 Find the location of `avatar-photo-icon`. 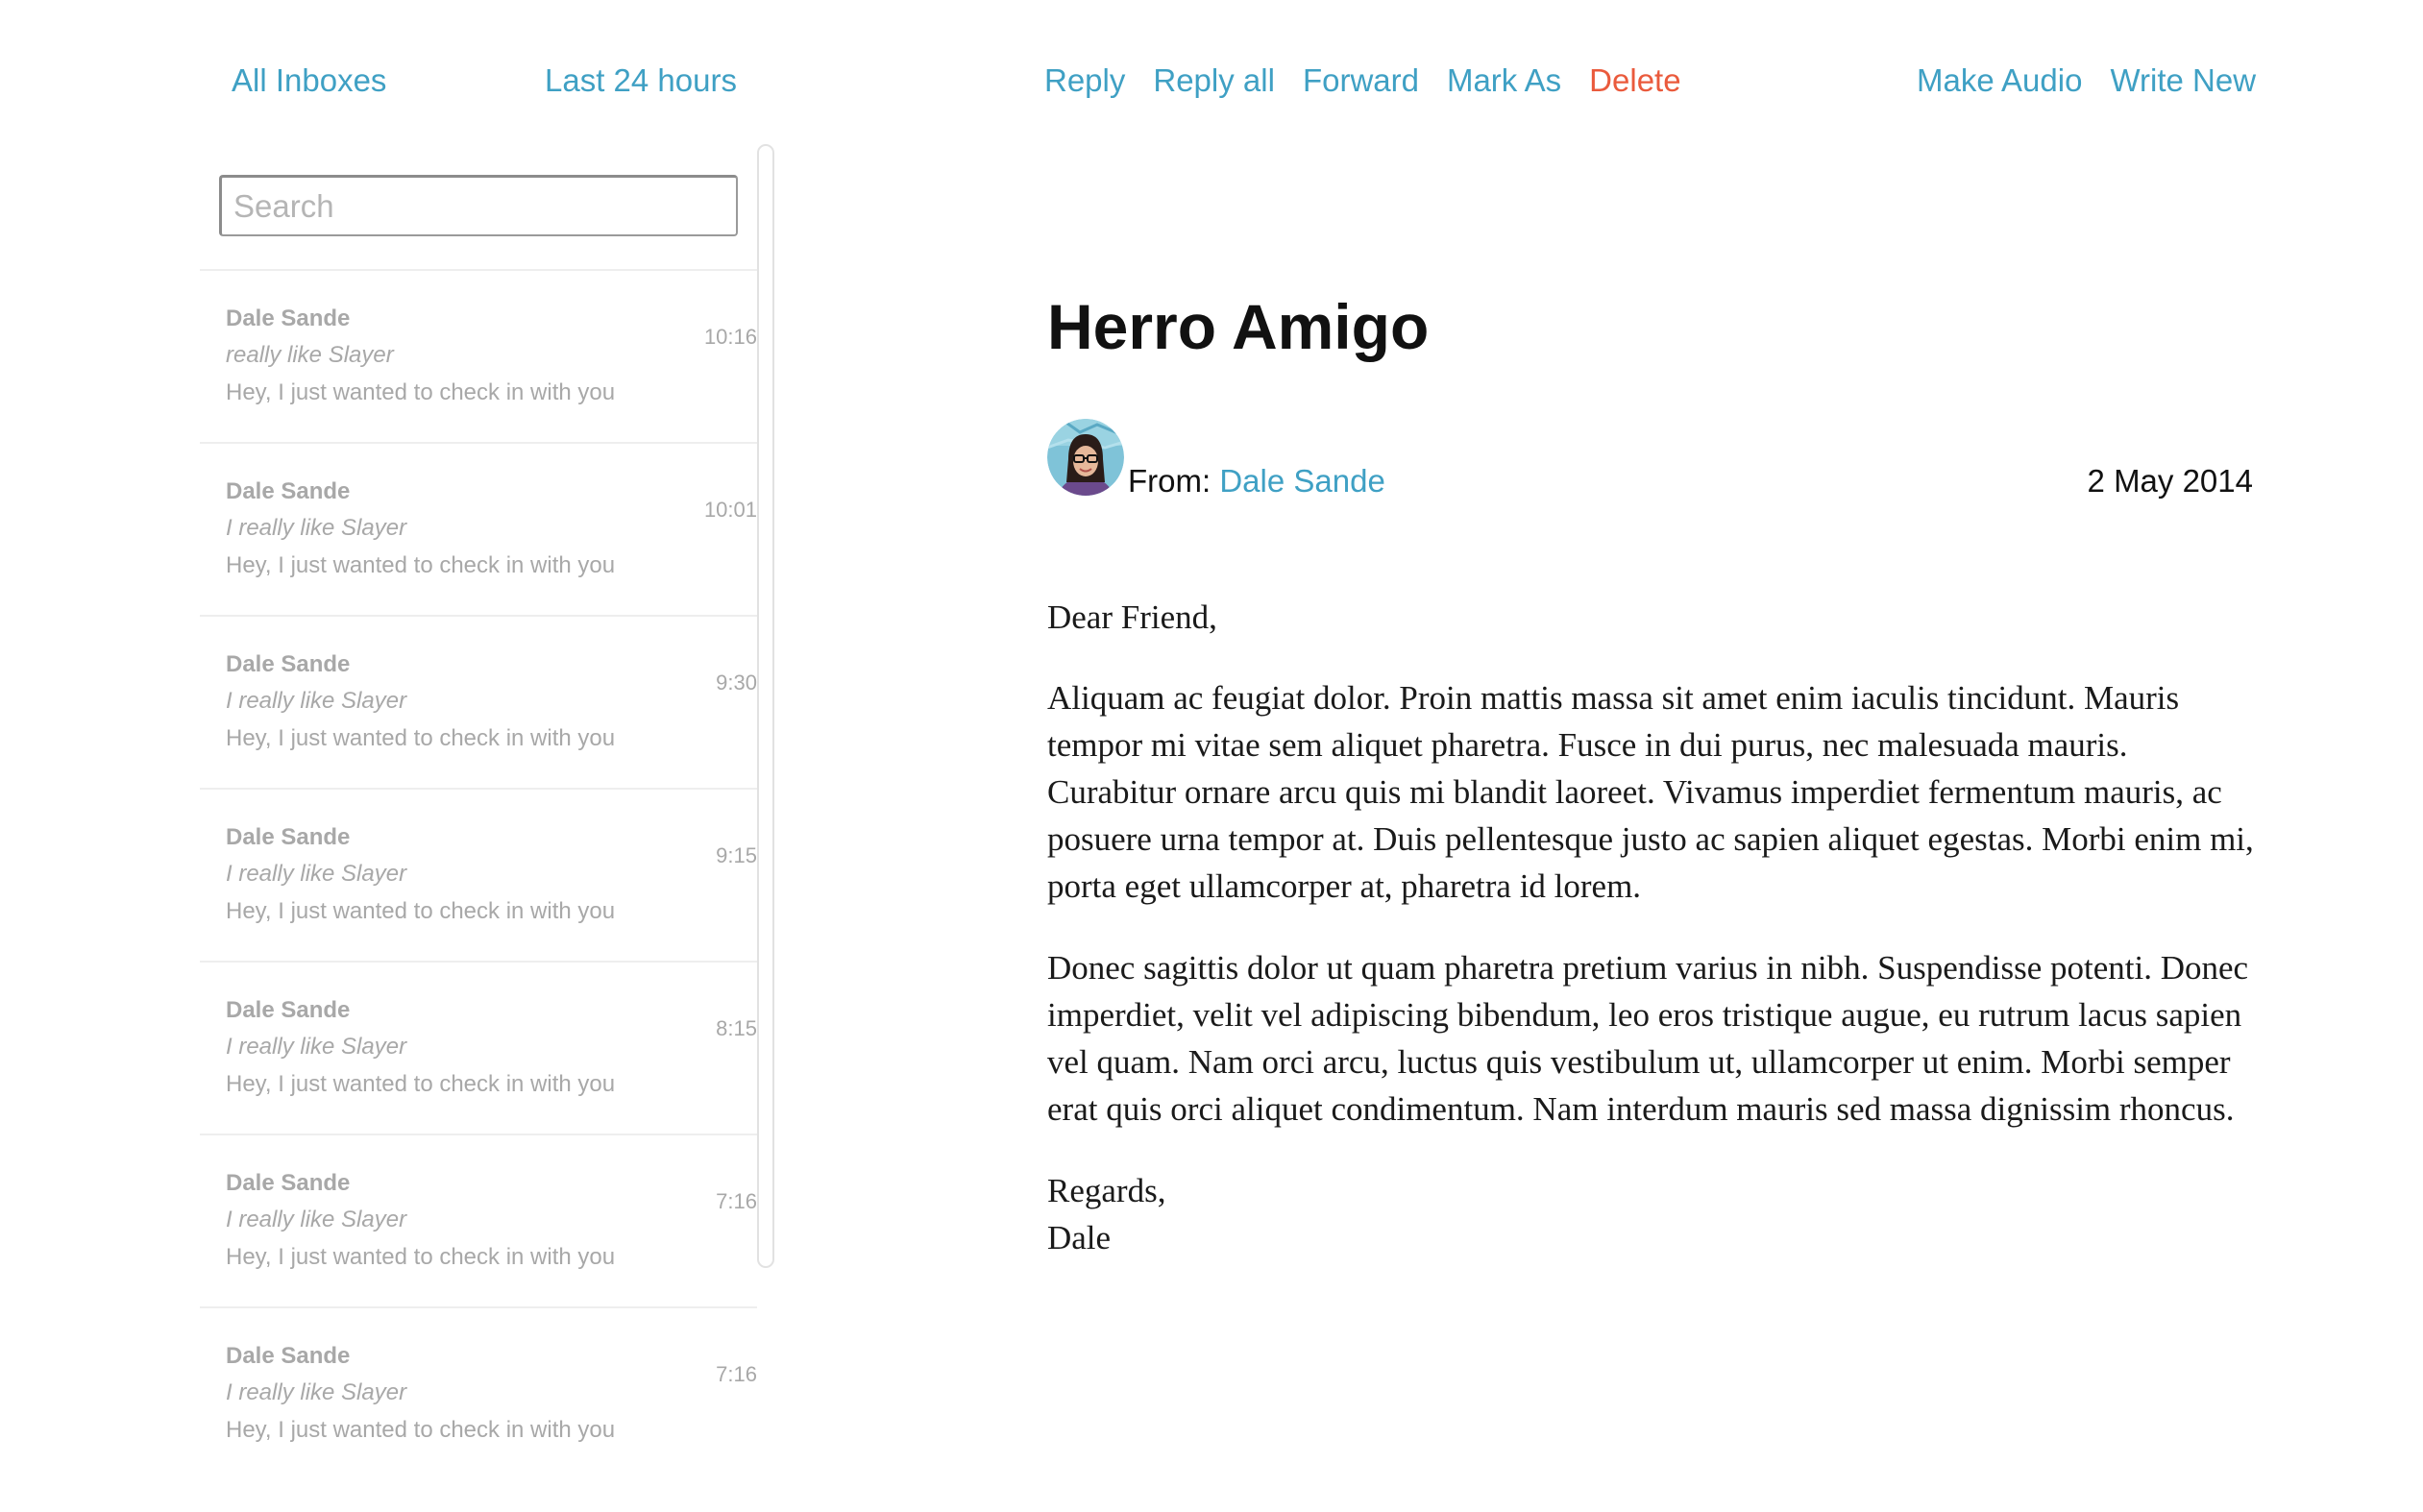

avatar-photo-icon is located at coordinates (1085, 457).